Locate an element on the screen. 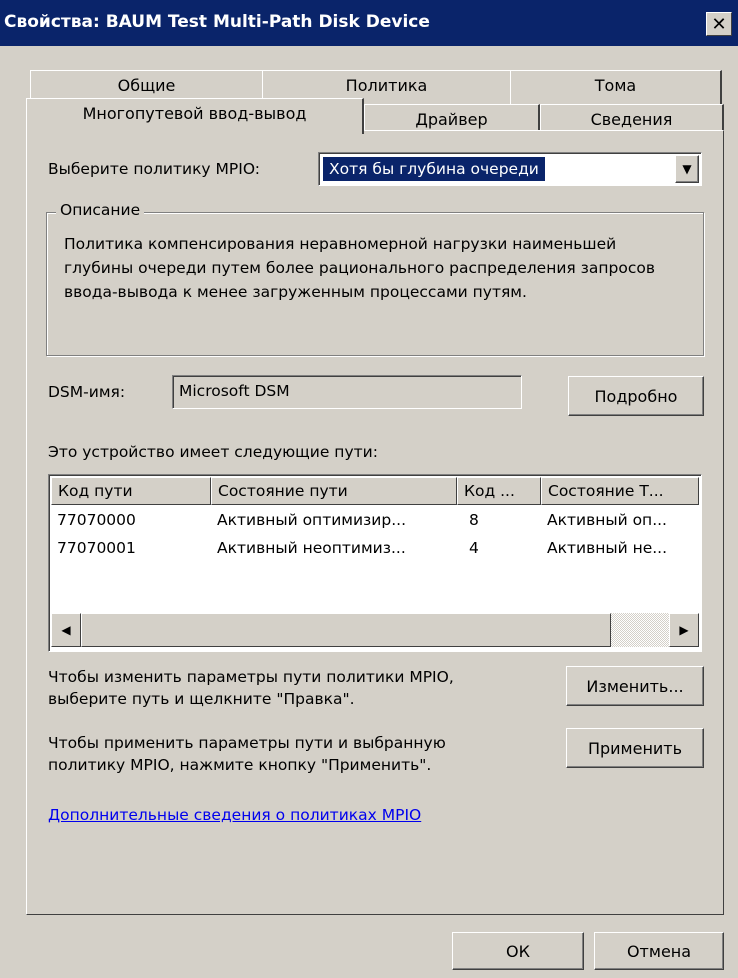 Image resolution: width=738 pixels, height=978 pixels. details-button-label: Подробно is located at coordinates (636, 396).